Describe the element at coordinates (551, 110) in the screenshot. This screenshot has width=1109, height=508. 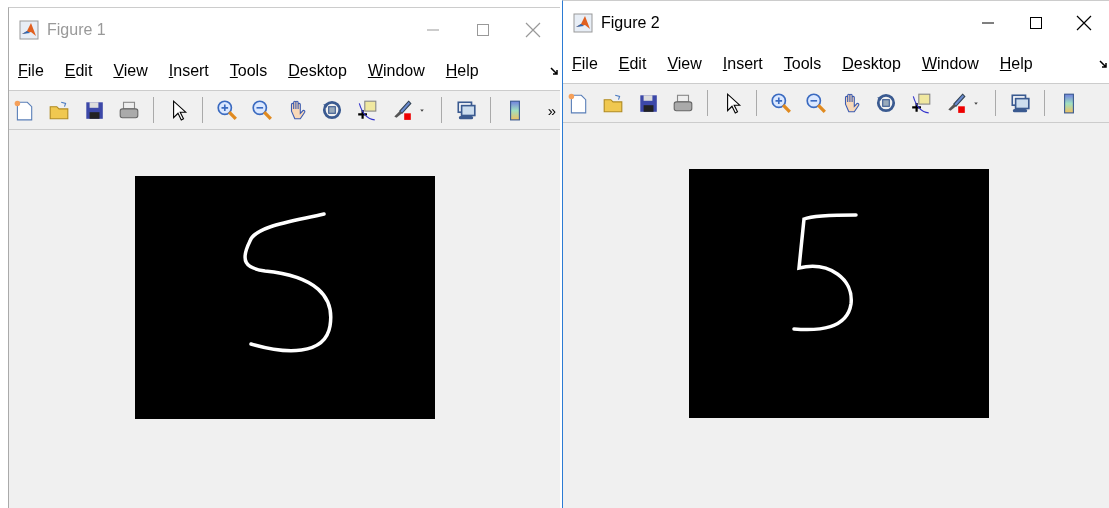
I see `overflow-button: »` at that location.